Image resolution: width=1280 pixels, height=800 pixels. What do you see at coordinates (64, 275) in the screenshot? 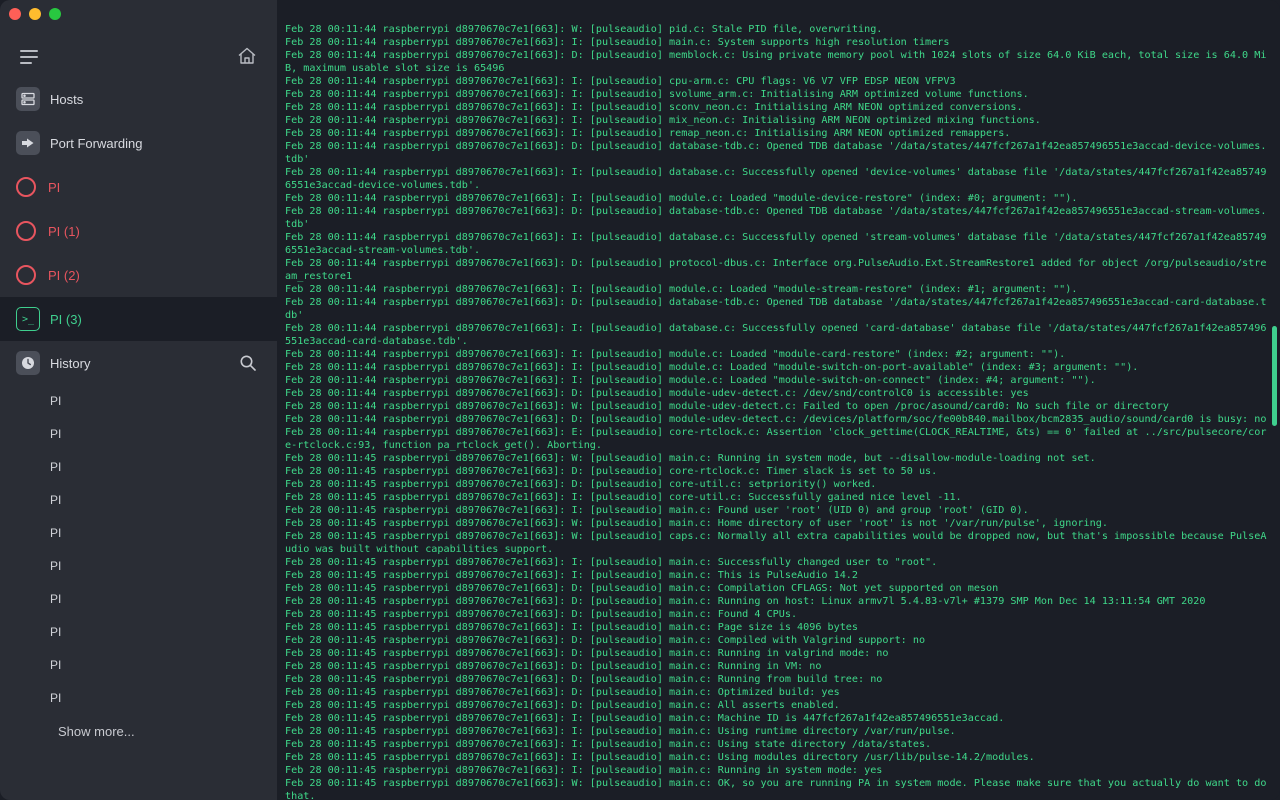
I see `host-label: PI (2)` at bounding box center [64, 275].